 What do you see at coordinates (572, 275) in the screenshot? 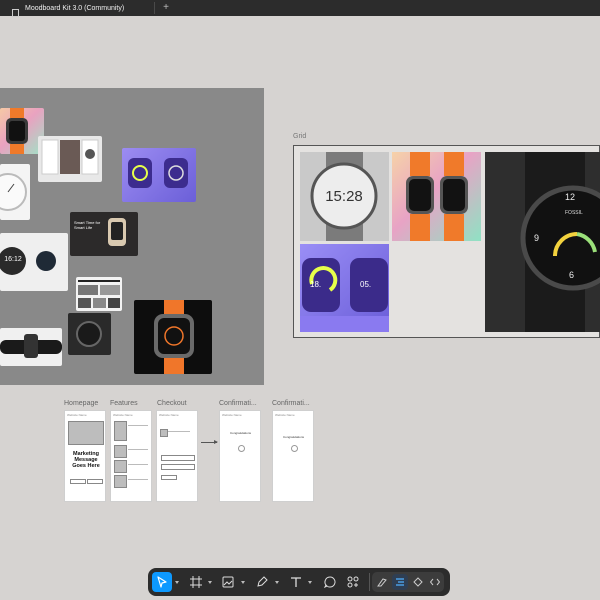
I see `fossil-hour-6: 6` at bounding box center [572, 275].